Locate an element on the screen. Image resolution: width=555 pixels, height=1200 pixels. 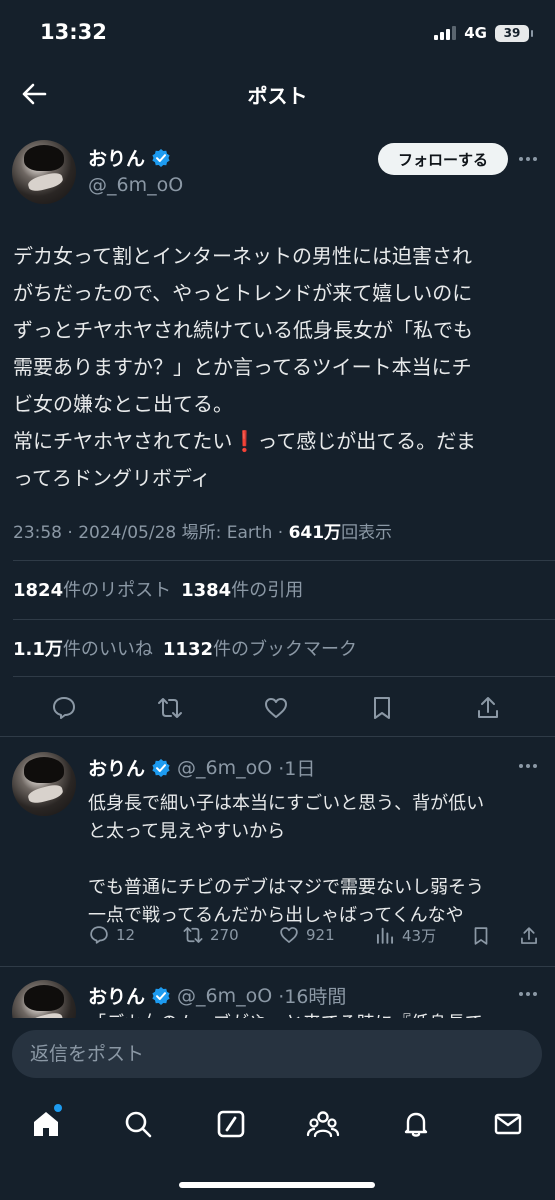
reply-action-bar: 12 270 921 43万 is located at coordinates (318, 939).